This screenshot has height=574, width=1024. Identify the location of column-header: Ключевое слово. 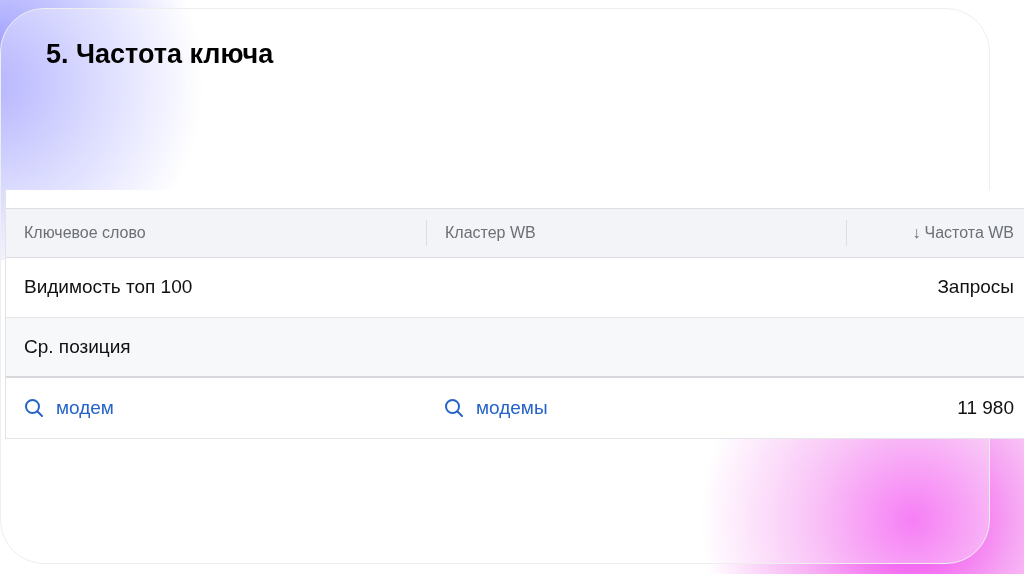
(85, 233).